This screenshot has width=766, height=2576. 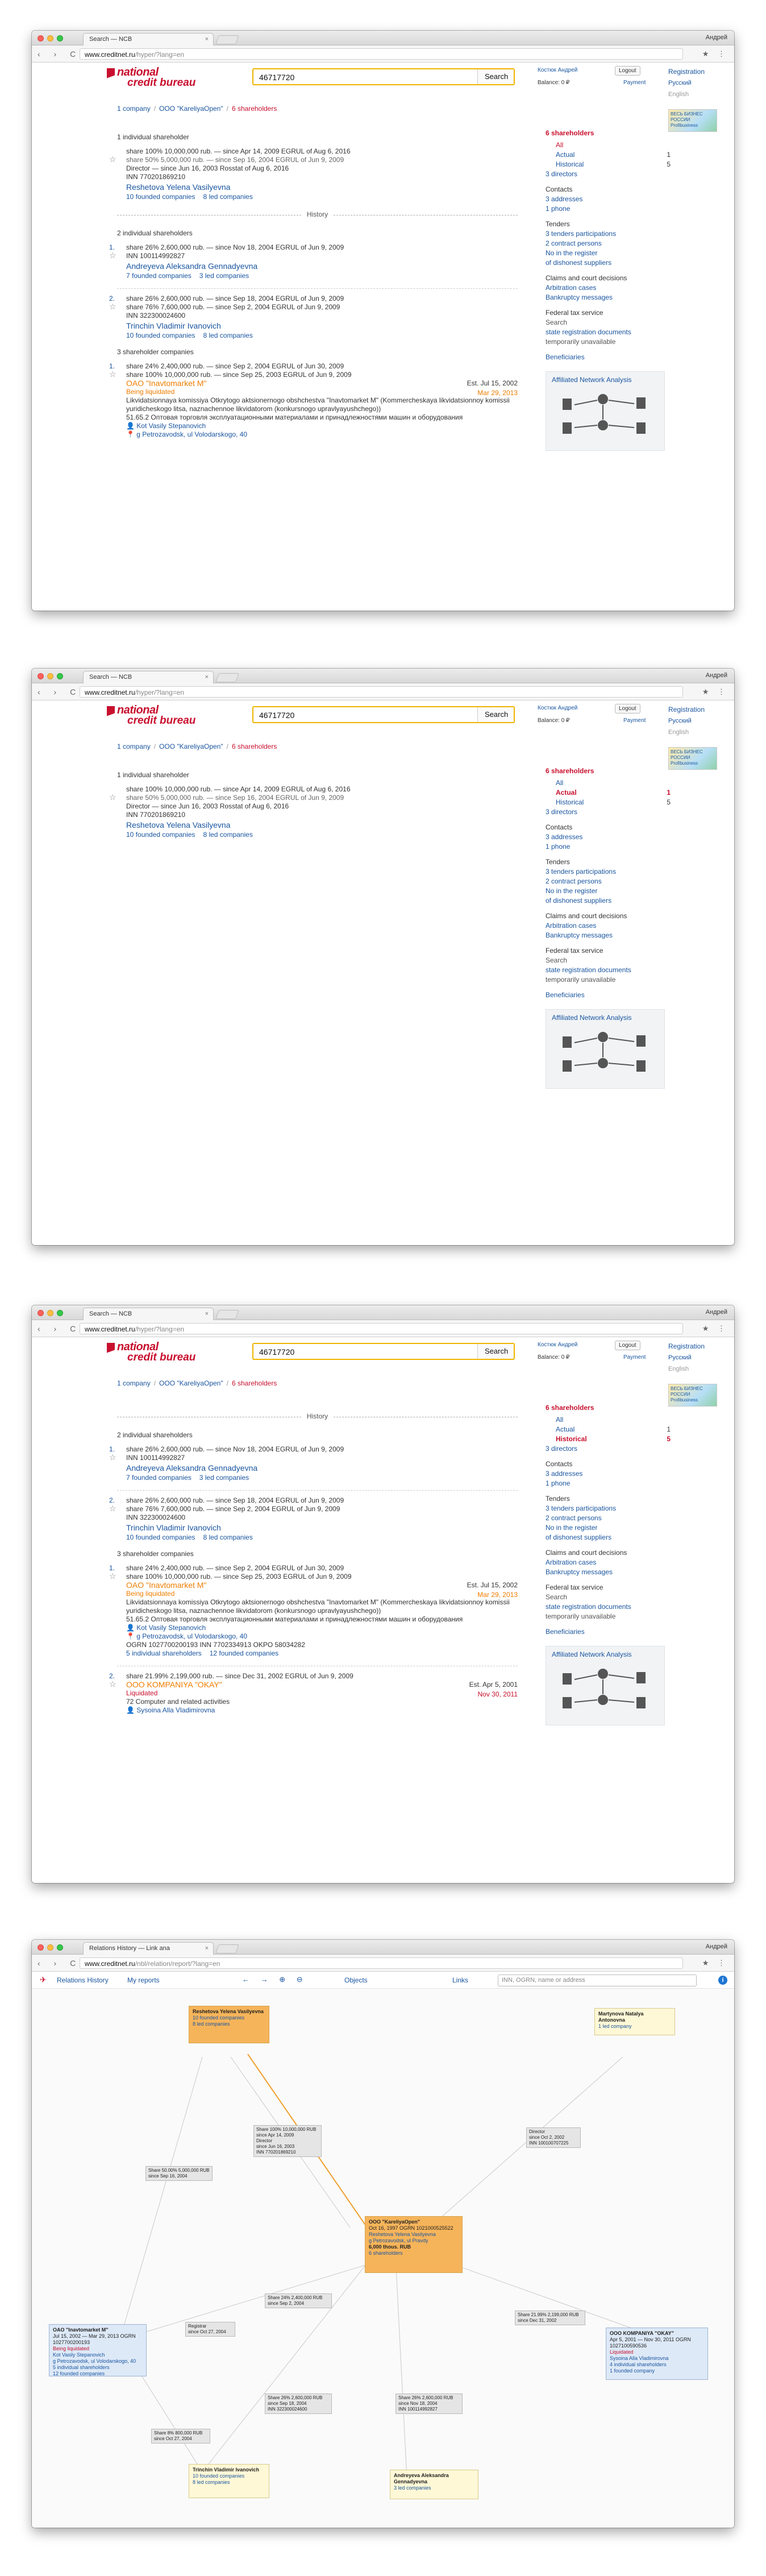 I want to click on node-martynova: Martynova Natalya Antonovna 1 led company, so click(x=634, y=2021).